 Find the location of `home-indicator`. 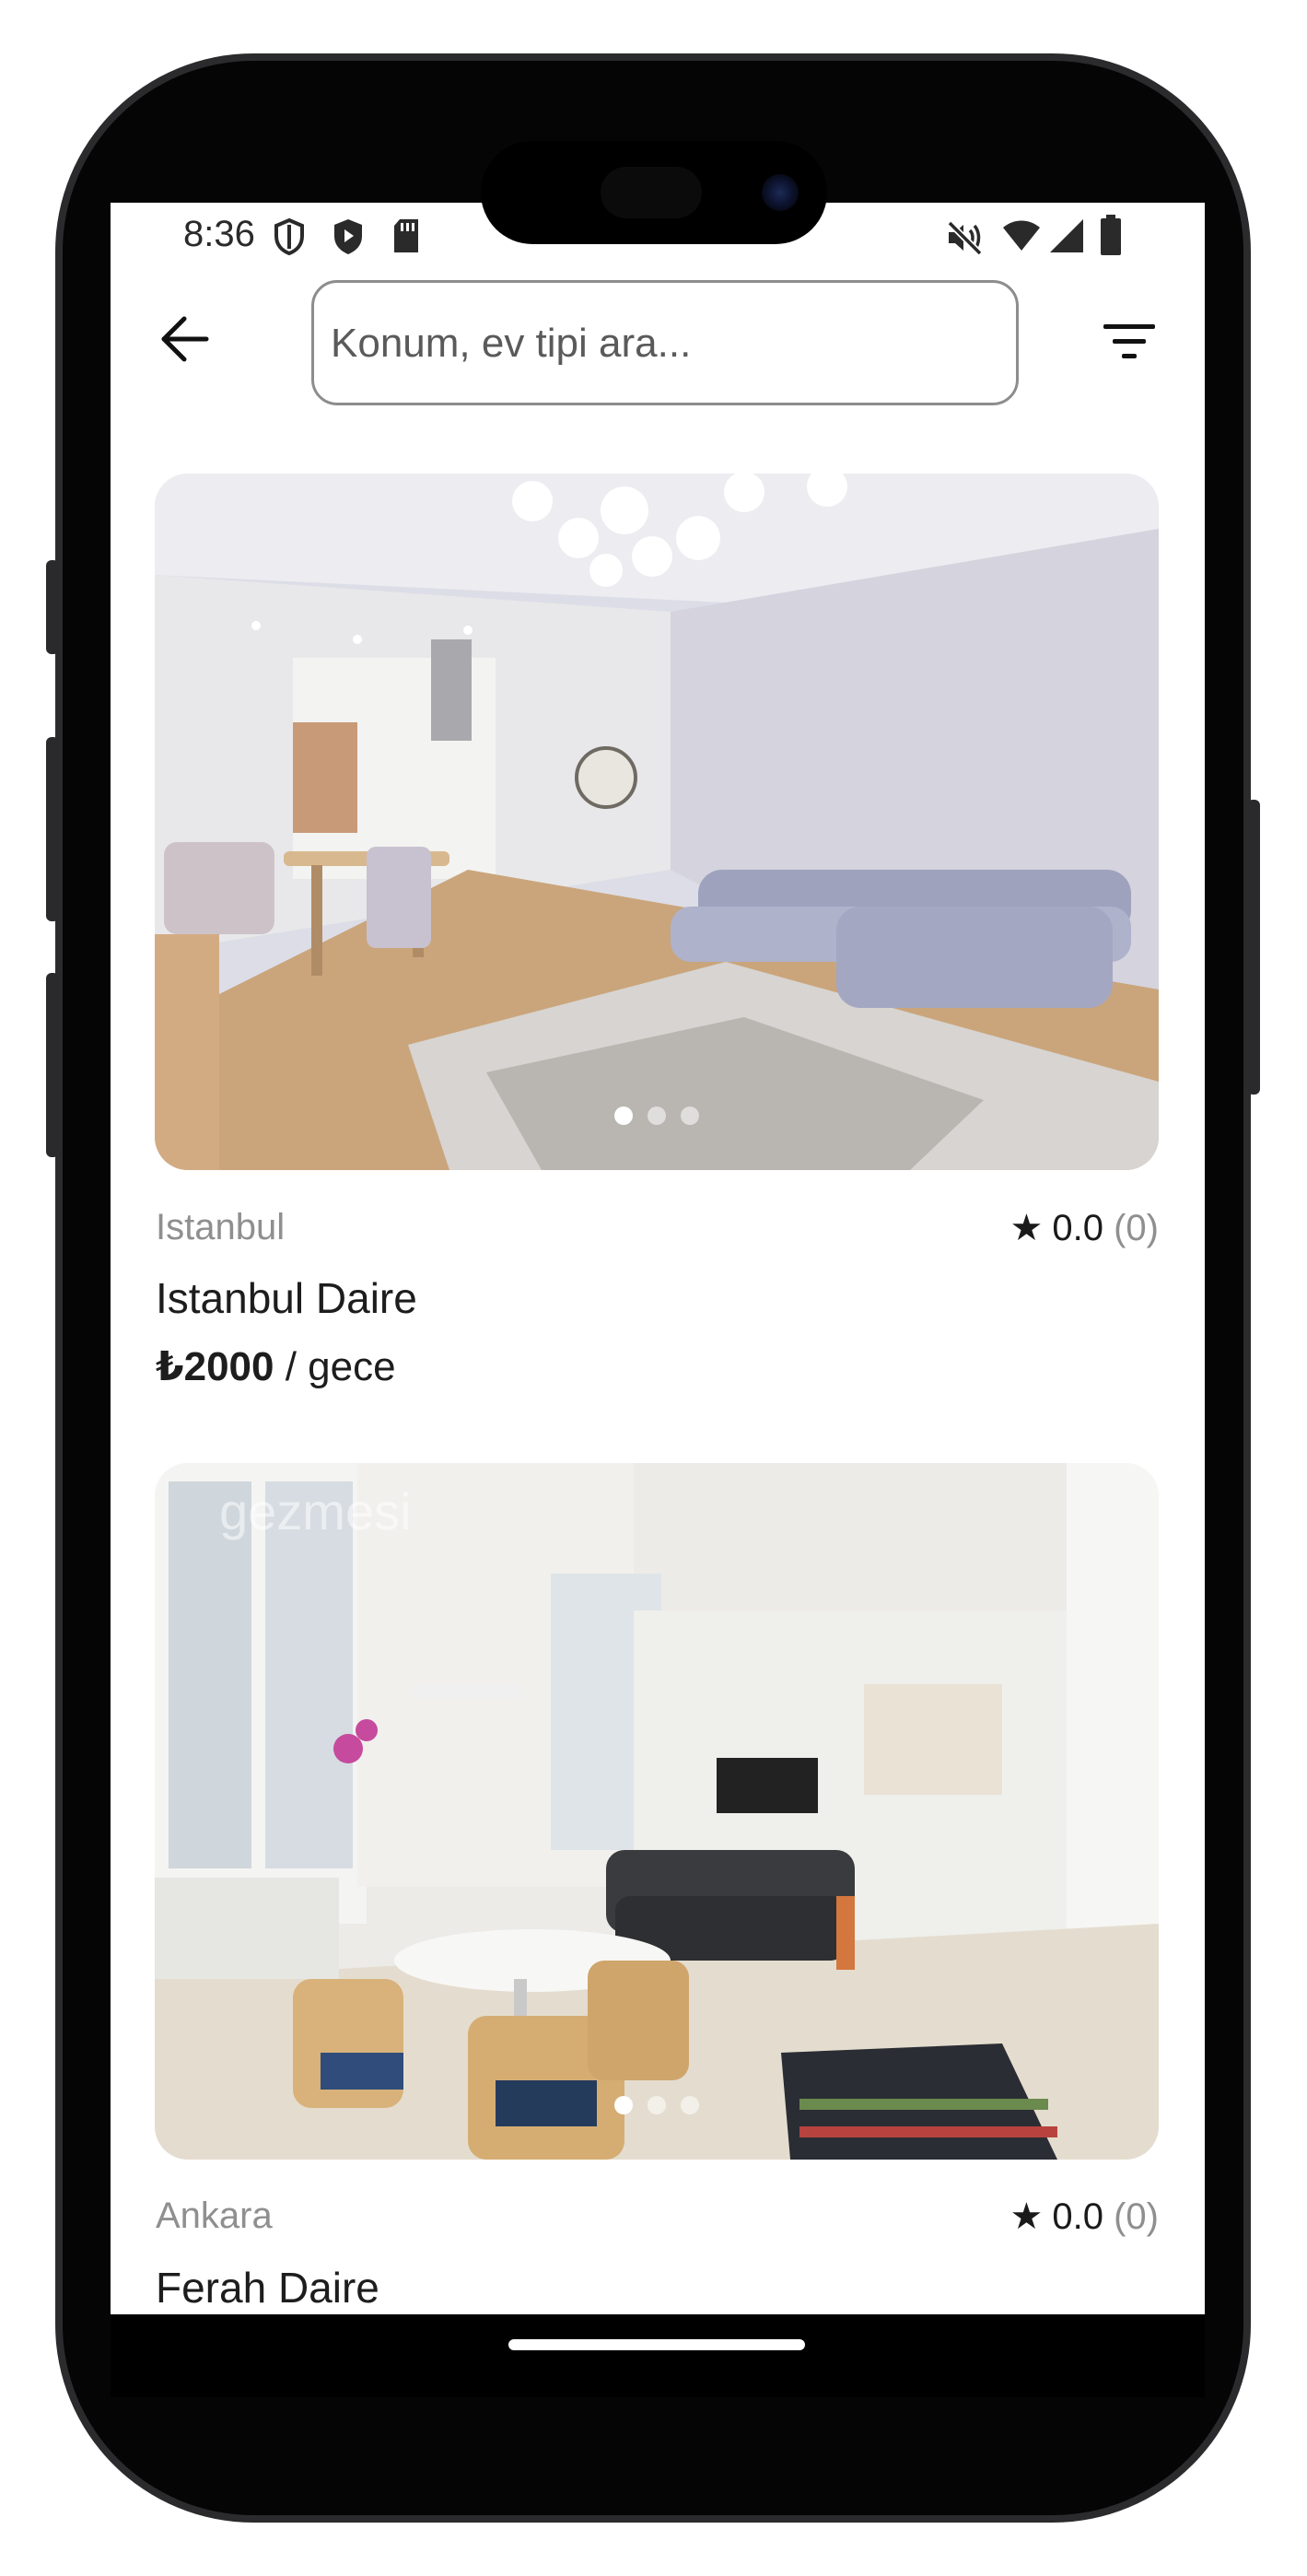

home-indicator is located at coordinates (657, 2344).